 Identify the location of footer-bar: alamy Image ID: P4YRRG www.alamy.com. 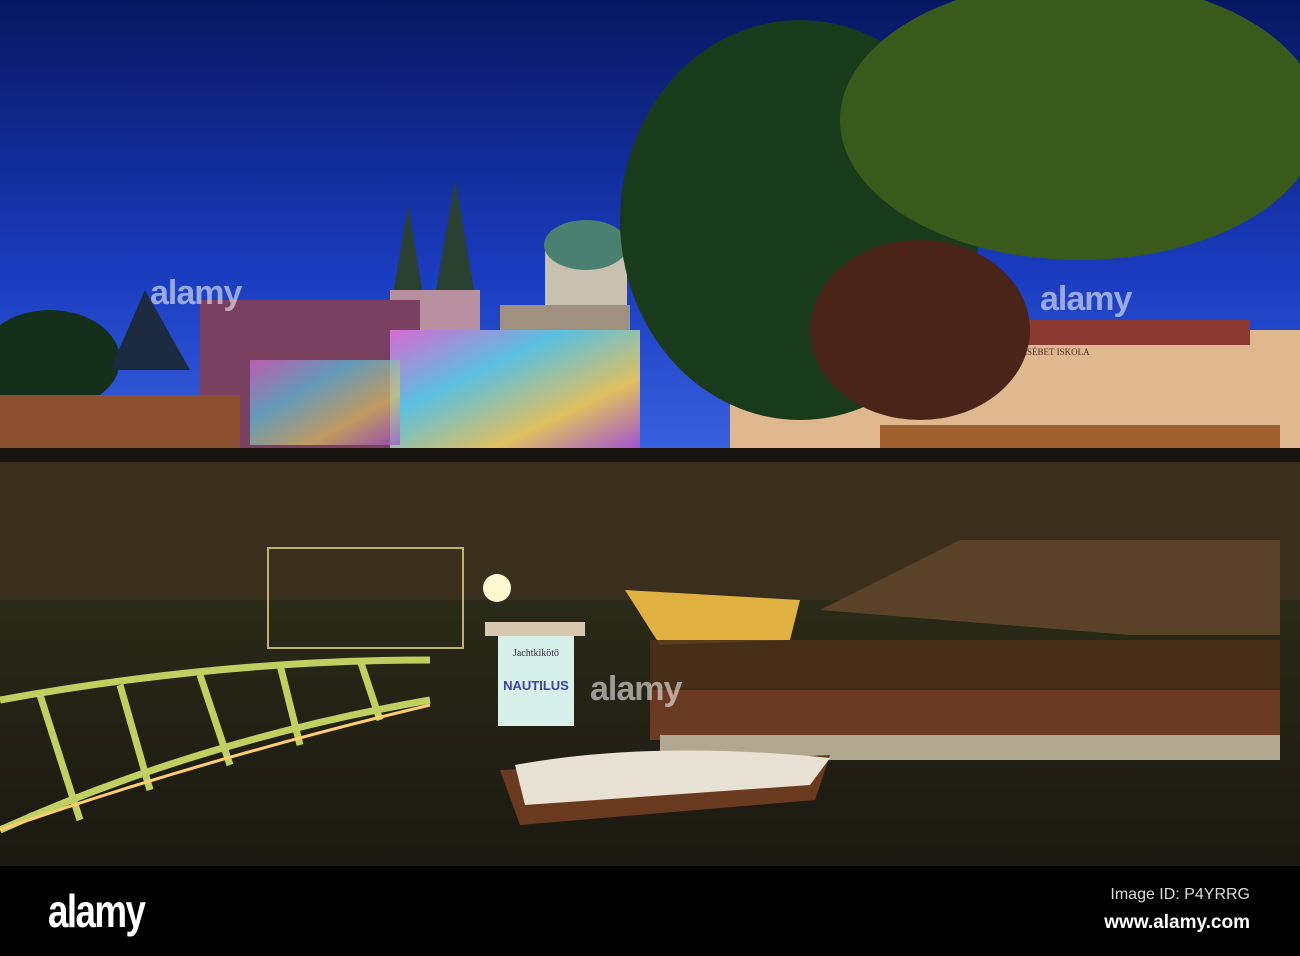
(650, 911).